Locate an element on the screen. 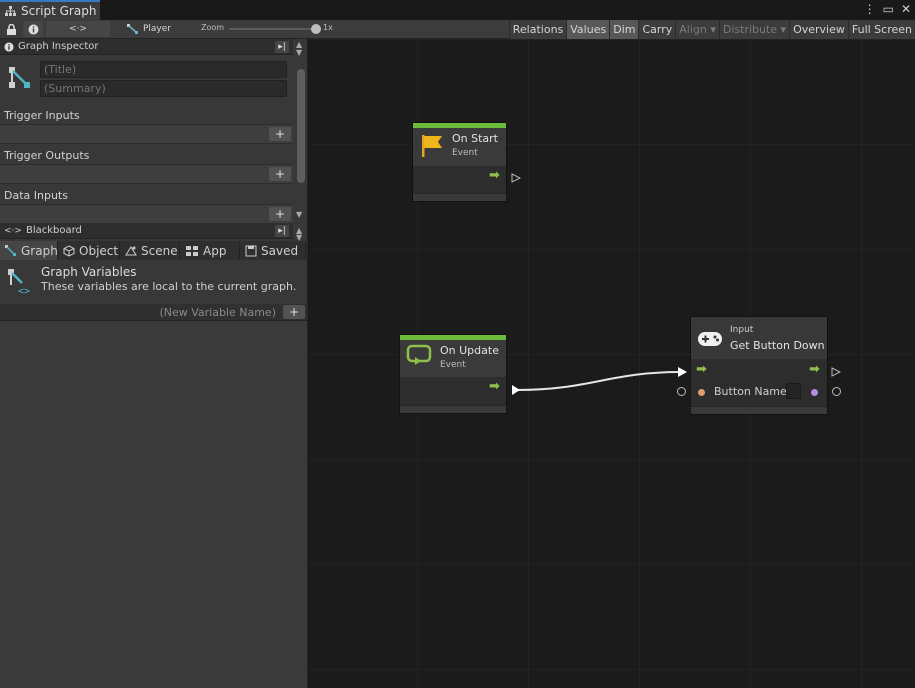 The height and width of the screenshot is (688, 915). node-category: Input is located at coordinates (742, 330).